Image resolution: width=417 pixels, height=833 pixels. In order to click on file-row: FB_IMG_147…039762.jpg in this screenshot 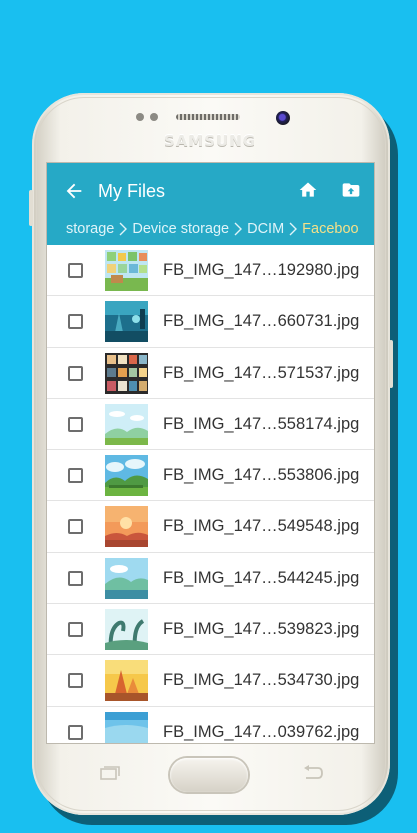, I will do `click(210, 725)`.